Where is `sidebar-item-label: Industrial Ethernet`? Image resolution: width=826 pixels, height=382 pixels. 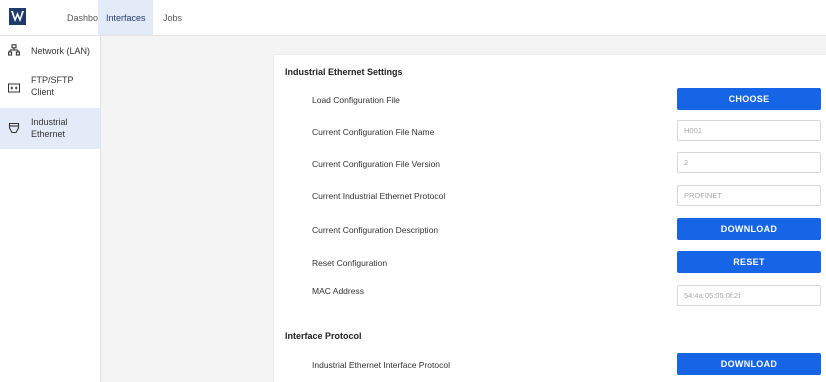
sidebar-item-label: Industrial Ethernet is located at coordinates (49, 128).